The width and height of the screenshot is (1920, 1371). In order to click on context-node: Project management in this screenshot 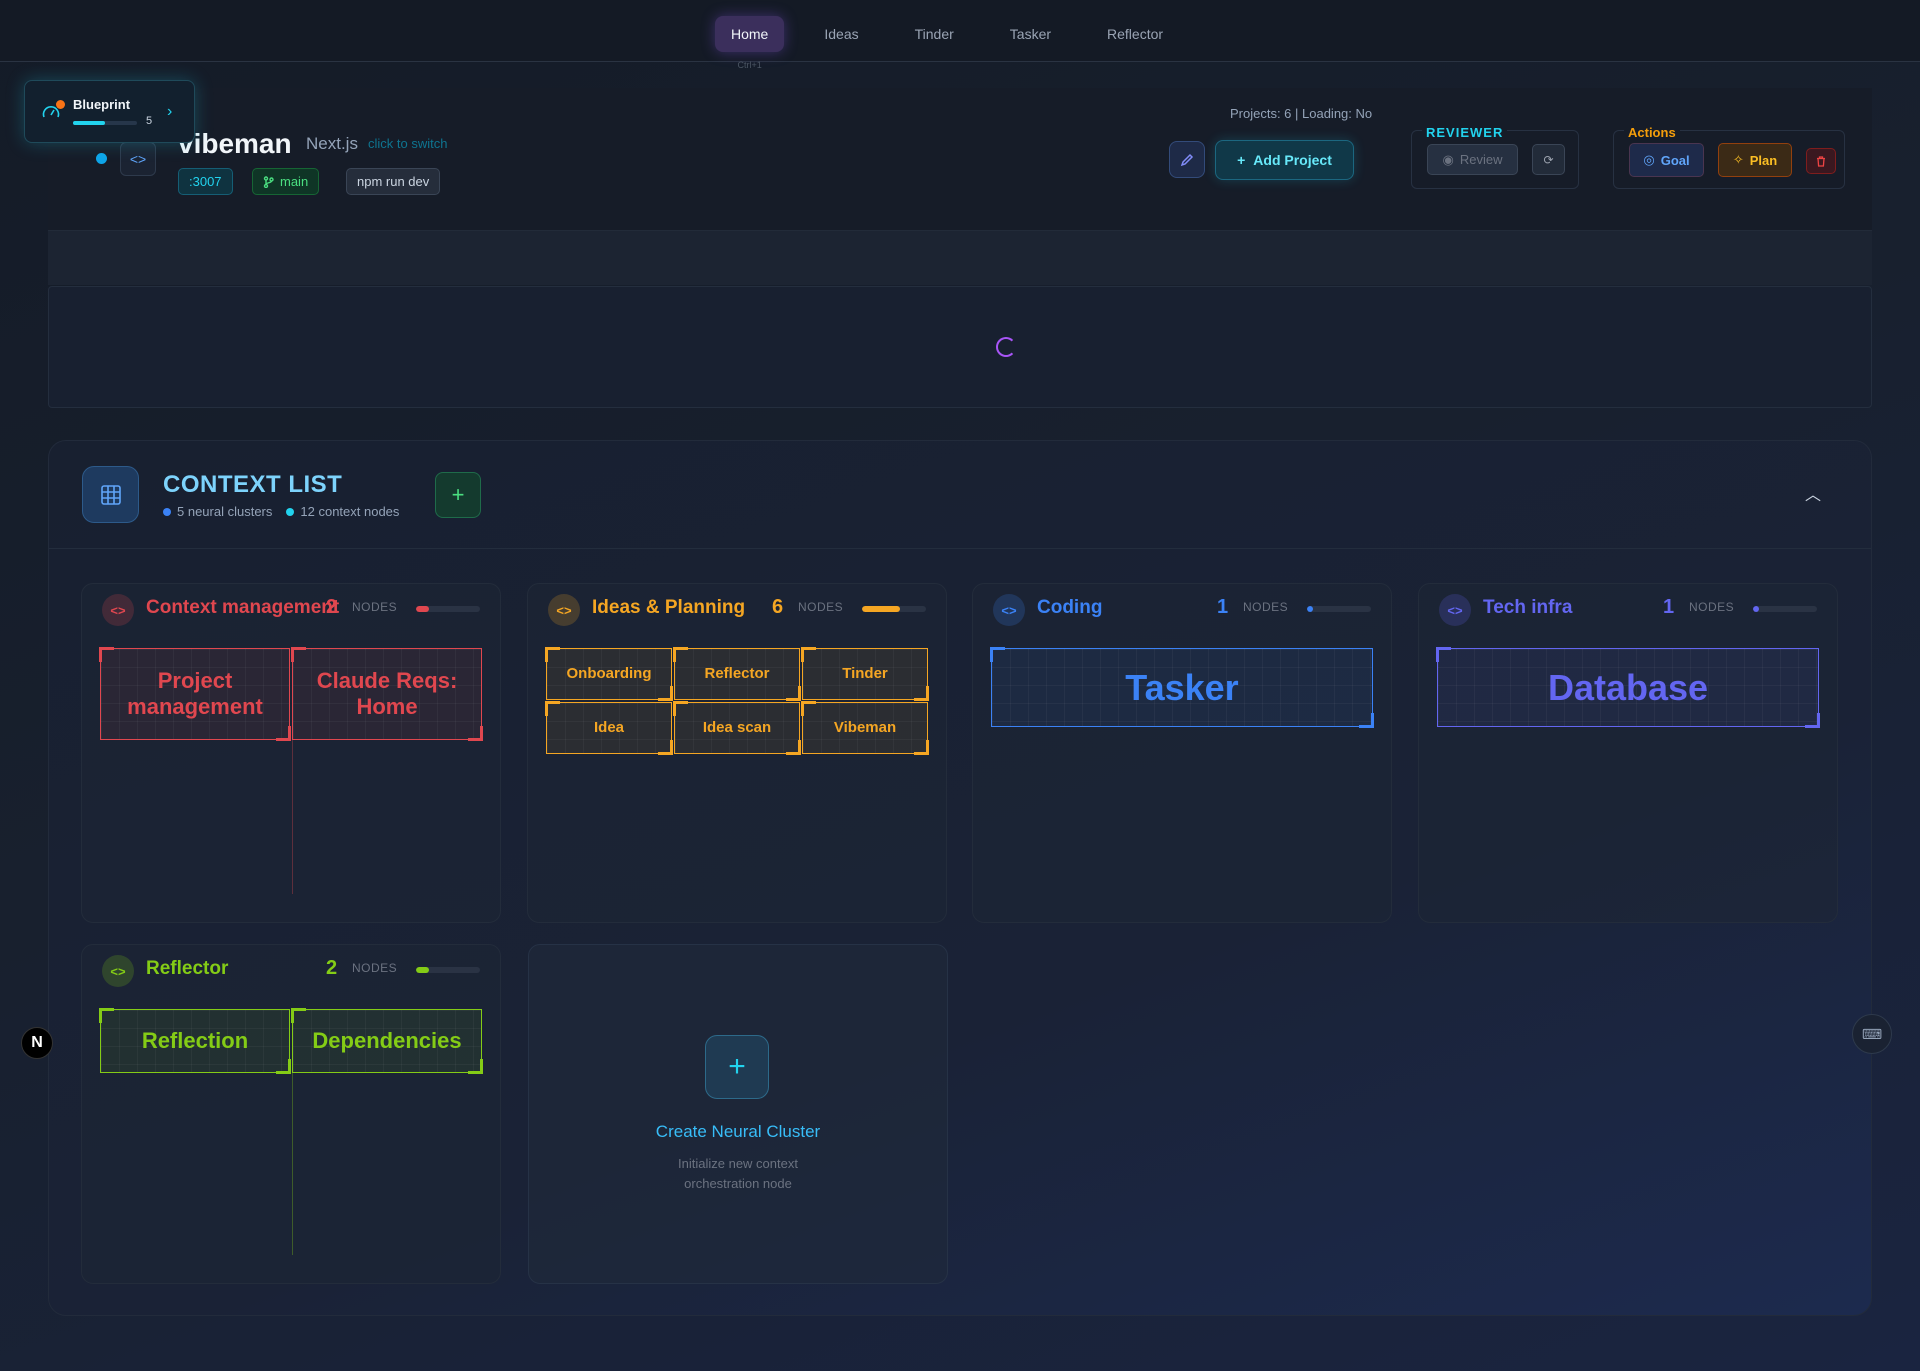, I will do `click(195, 694)`.